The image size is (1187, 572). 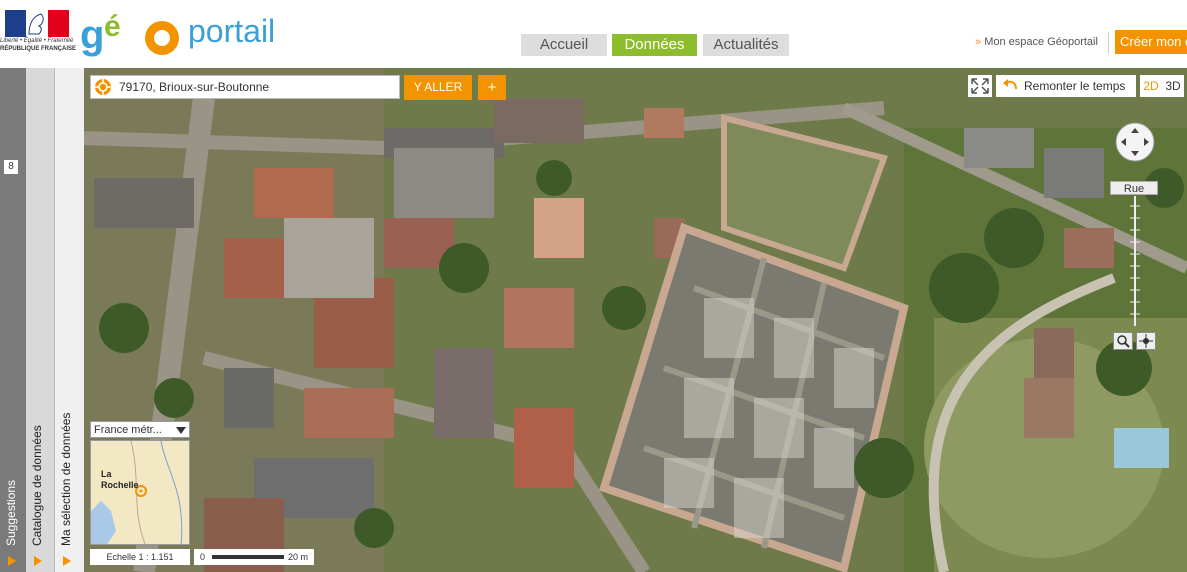 What do you see at coordinates (70, 320) in the screenshot?
I see `selection-panel: Ma sélection de données` at bounding box center [70, 320].